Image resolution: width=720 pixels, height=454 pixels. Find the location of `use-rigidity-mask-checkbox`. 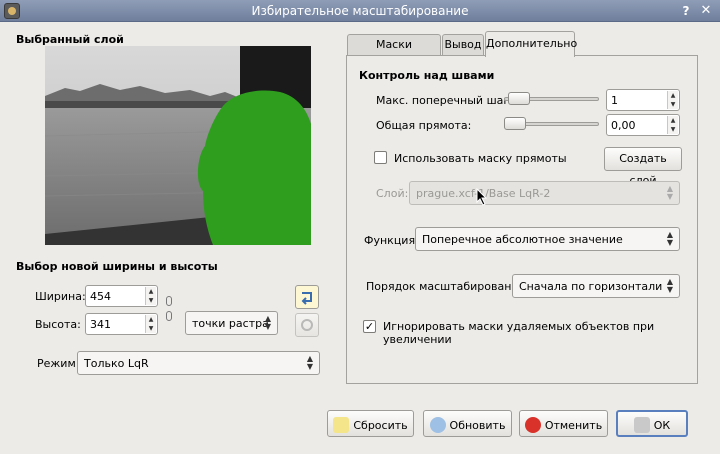

use-rigidity-mask-checkbox is located at coordinates (380, 157).